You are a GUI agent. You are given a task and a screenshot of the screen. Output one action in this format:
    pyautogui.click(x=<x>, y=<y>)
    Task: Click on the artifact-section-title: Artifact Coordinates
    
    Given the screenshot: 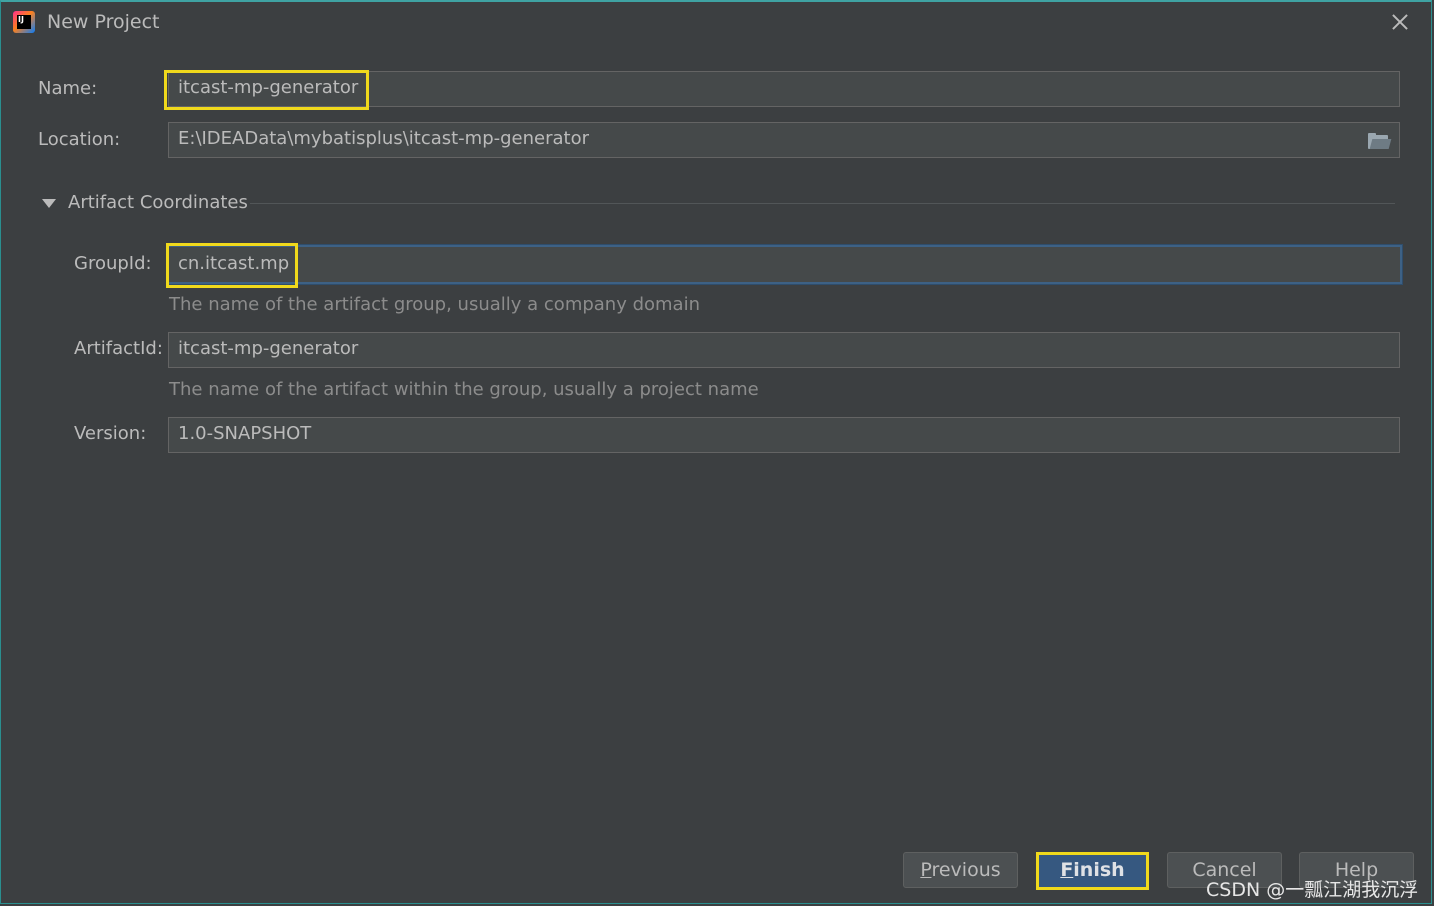 What is the action you would take?
    pyautogui.click(x=158, y=202)
    